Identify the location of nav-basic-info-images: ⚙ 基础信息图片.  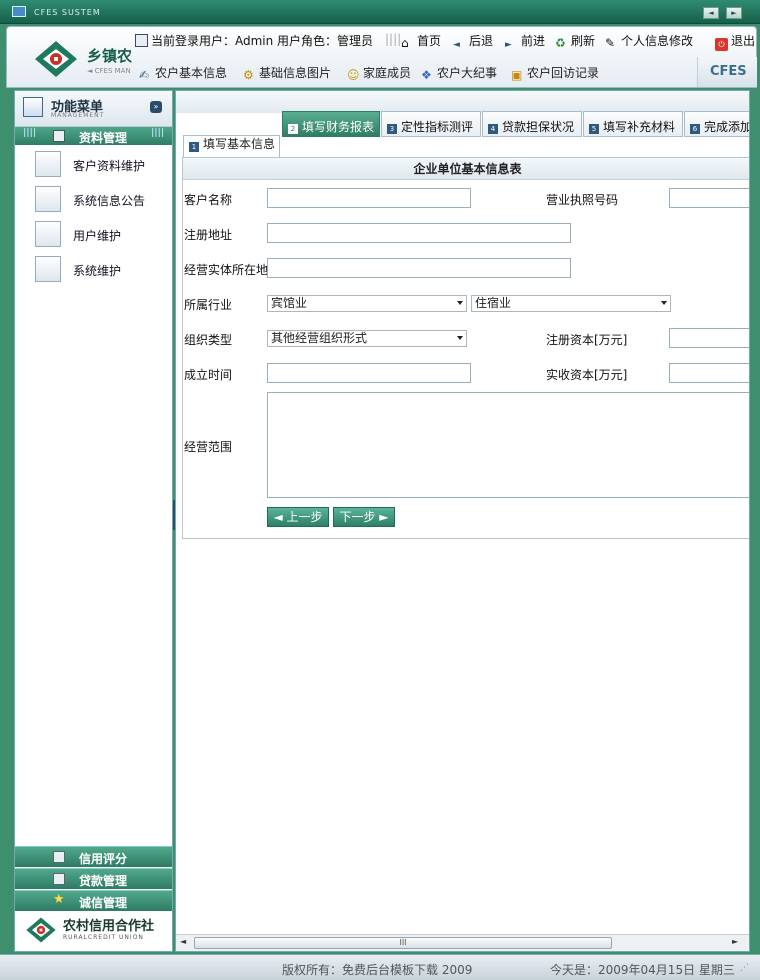
(287, 73).